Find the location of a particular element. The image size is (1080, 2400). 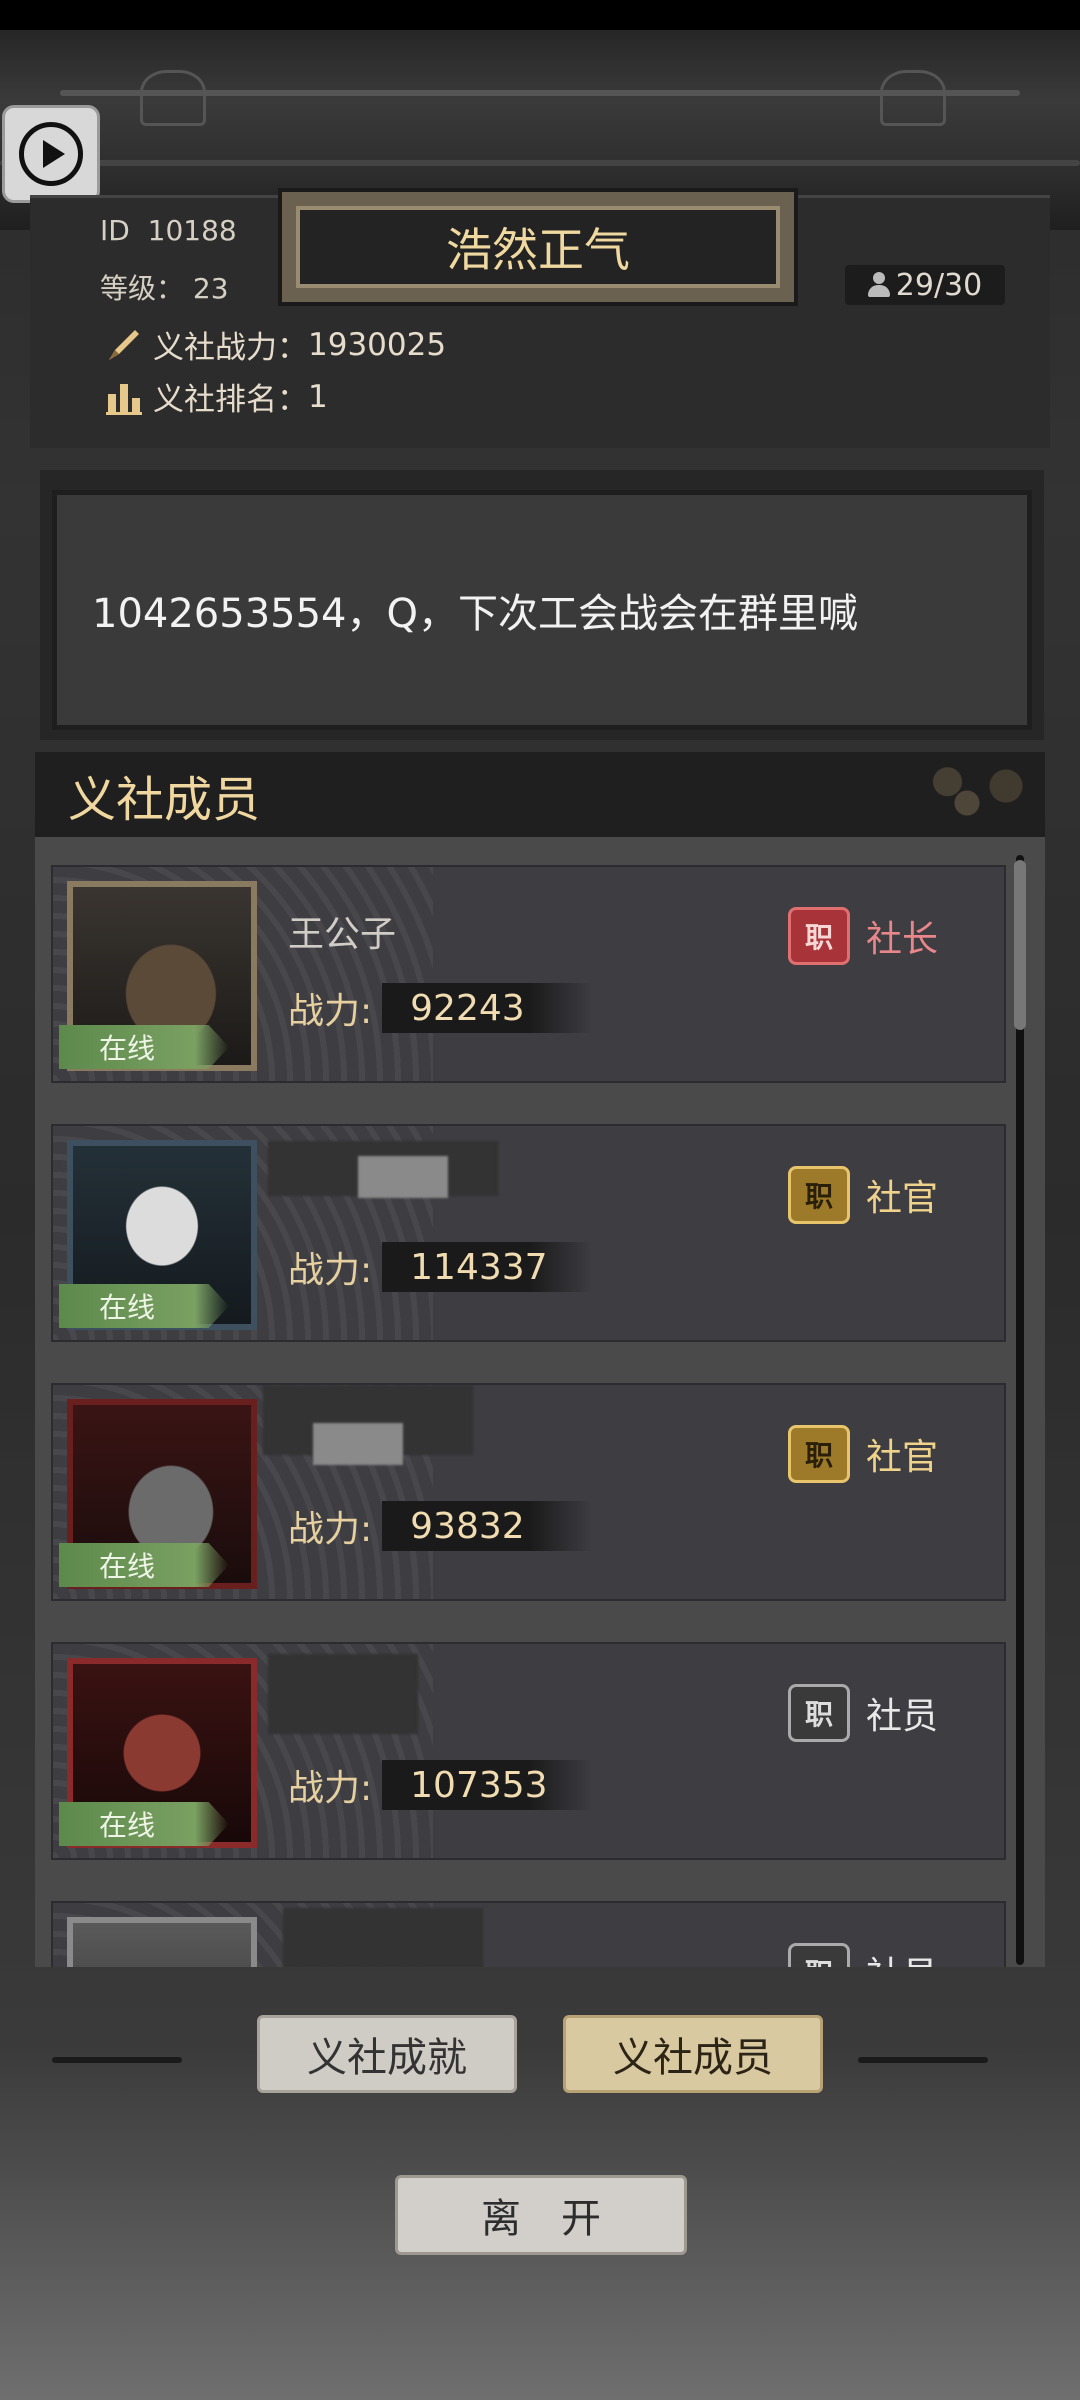

leave-button: 离开 is located at coordinates (541, 2215).